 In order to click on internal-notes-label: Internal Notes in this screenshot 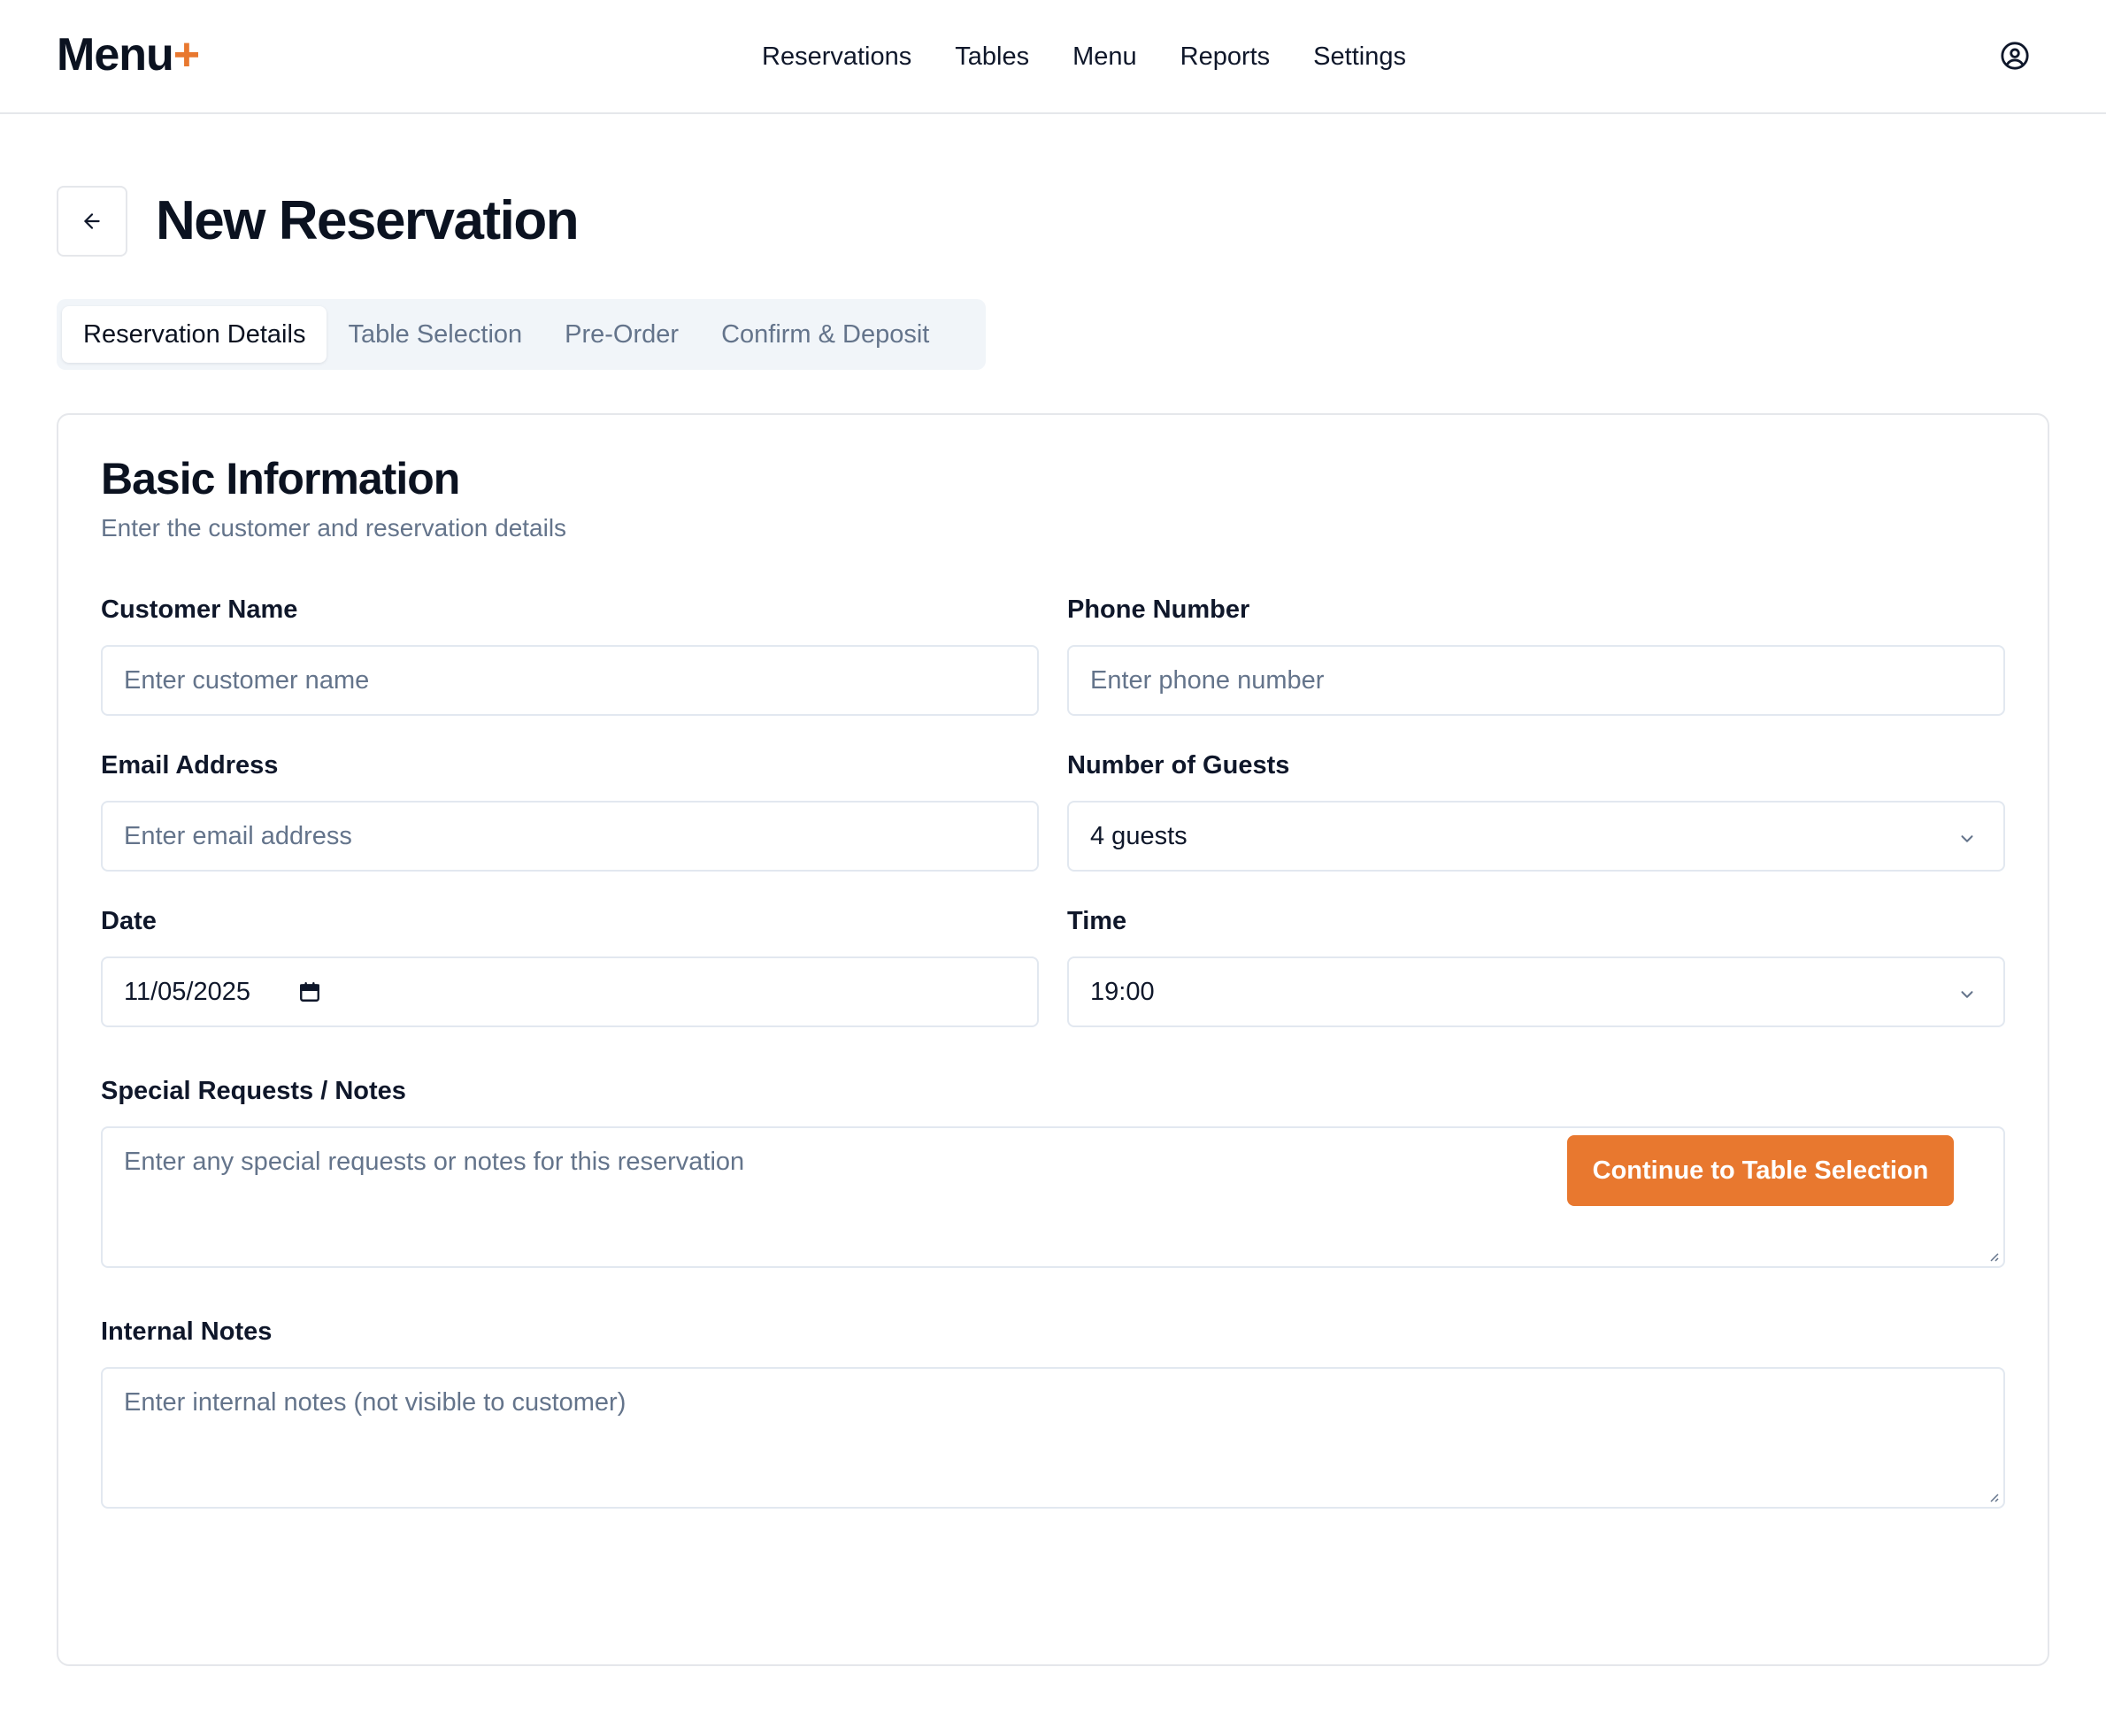, I will do `click(187, 1332)`.